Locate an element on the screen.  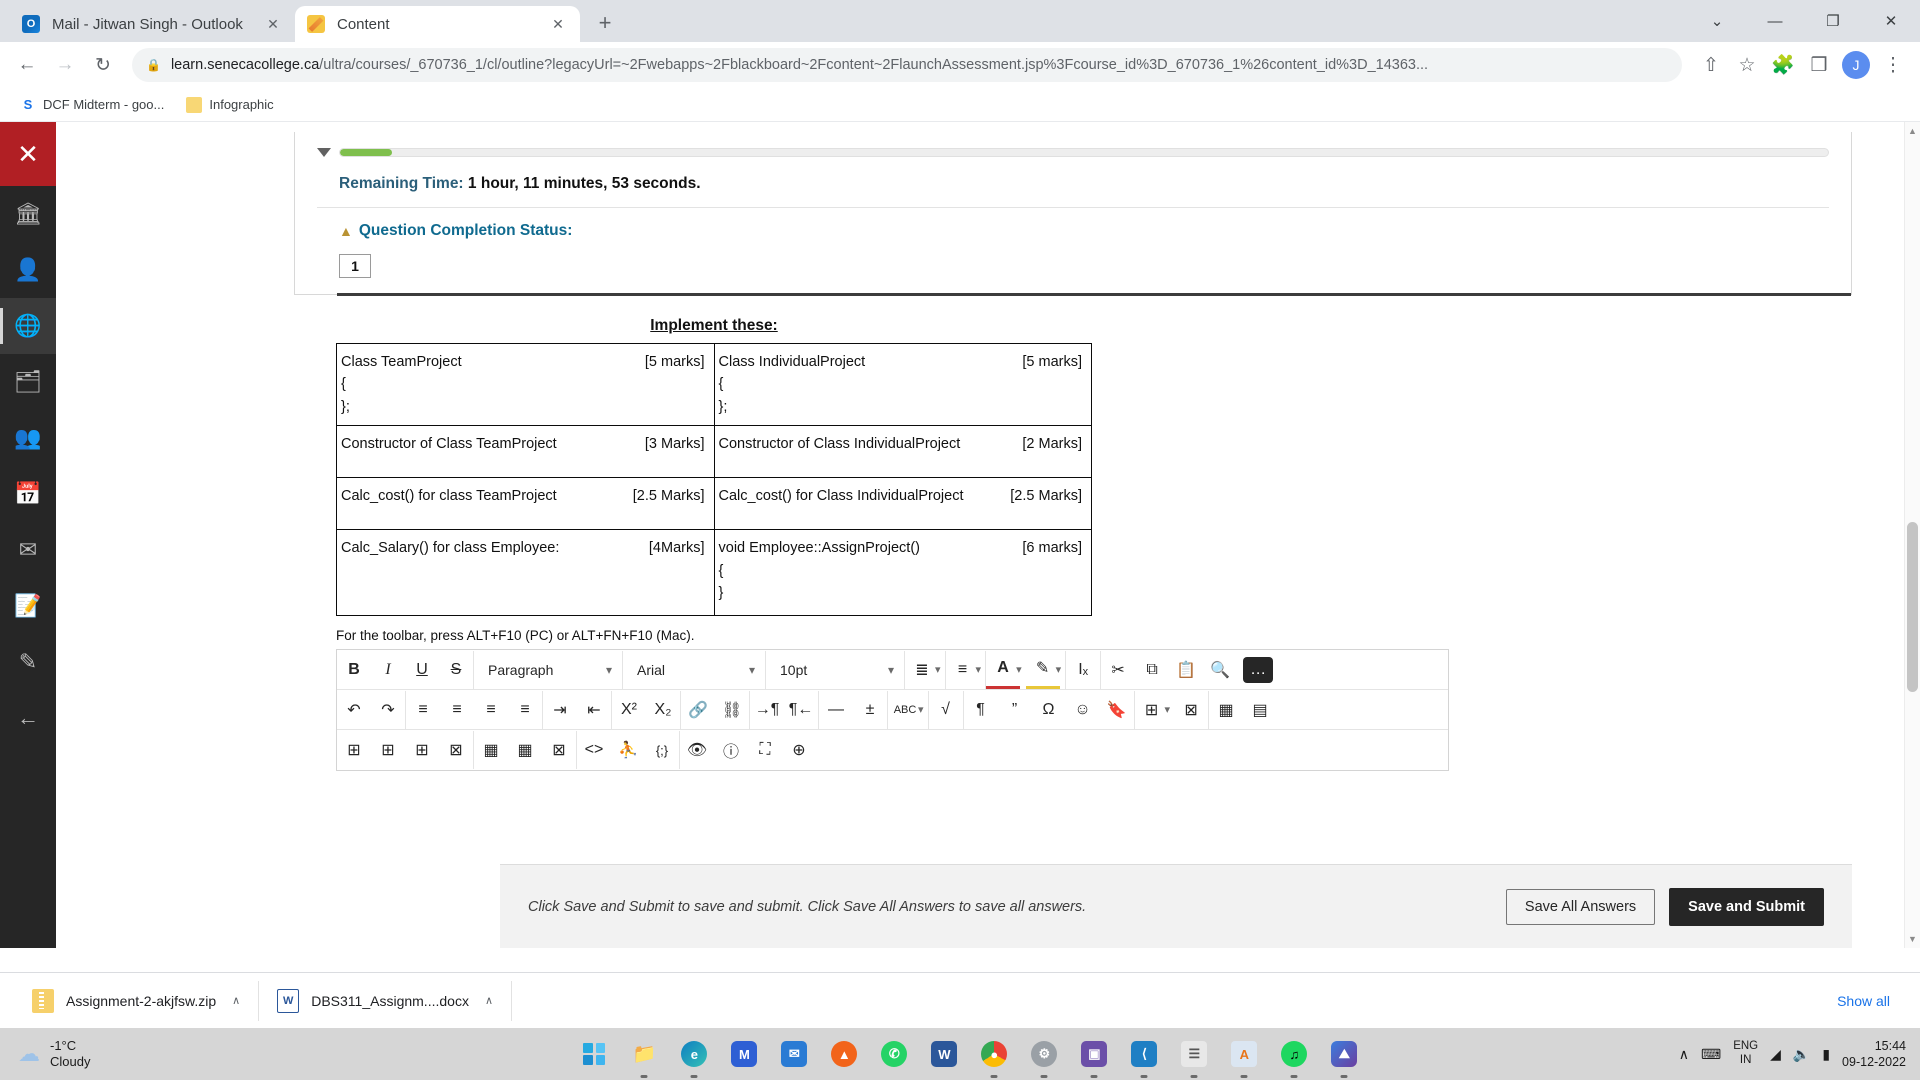
sidebar-item-profile: 👤 is located at coordinates (28, 270).